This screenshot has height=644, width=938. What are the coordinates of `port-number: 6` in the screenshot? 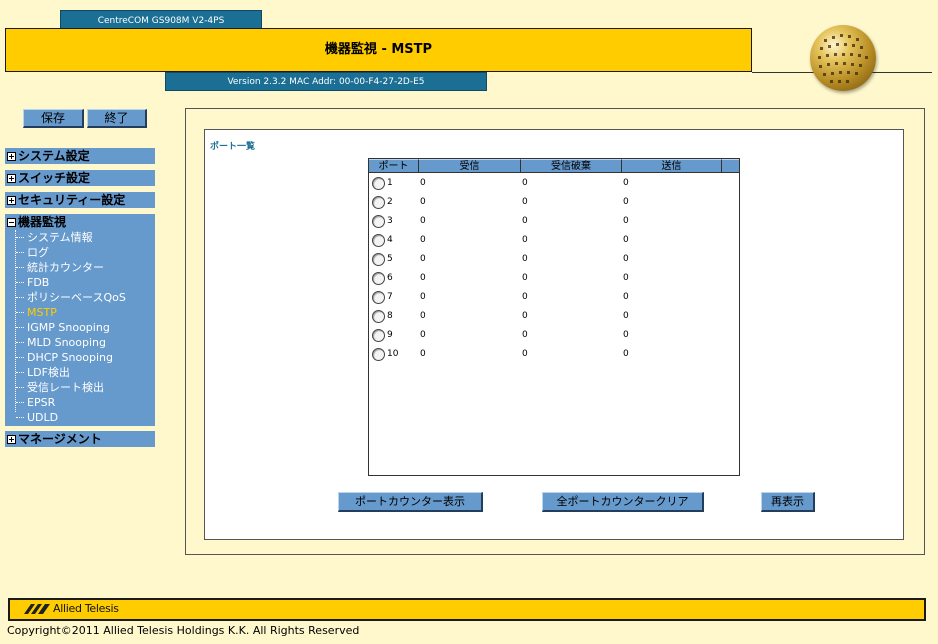 It's located at (390, 278).